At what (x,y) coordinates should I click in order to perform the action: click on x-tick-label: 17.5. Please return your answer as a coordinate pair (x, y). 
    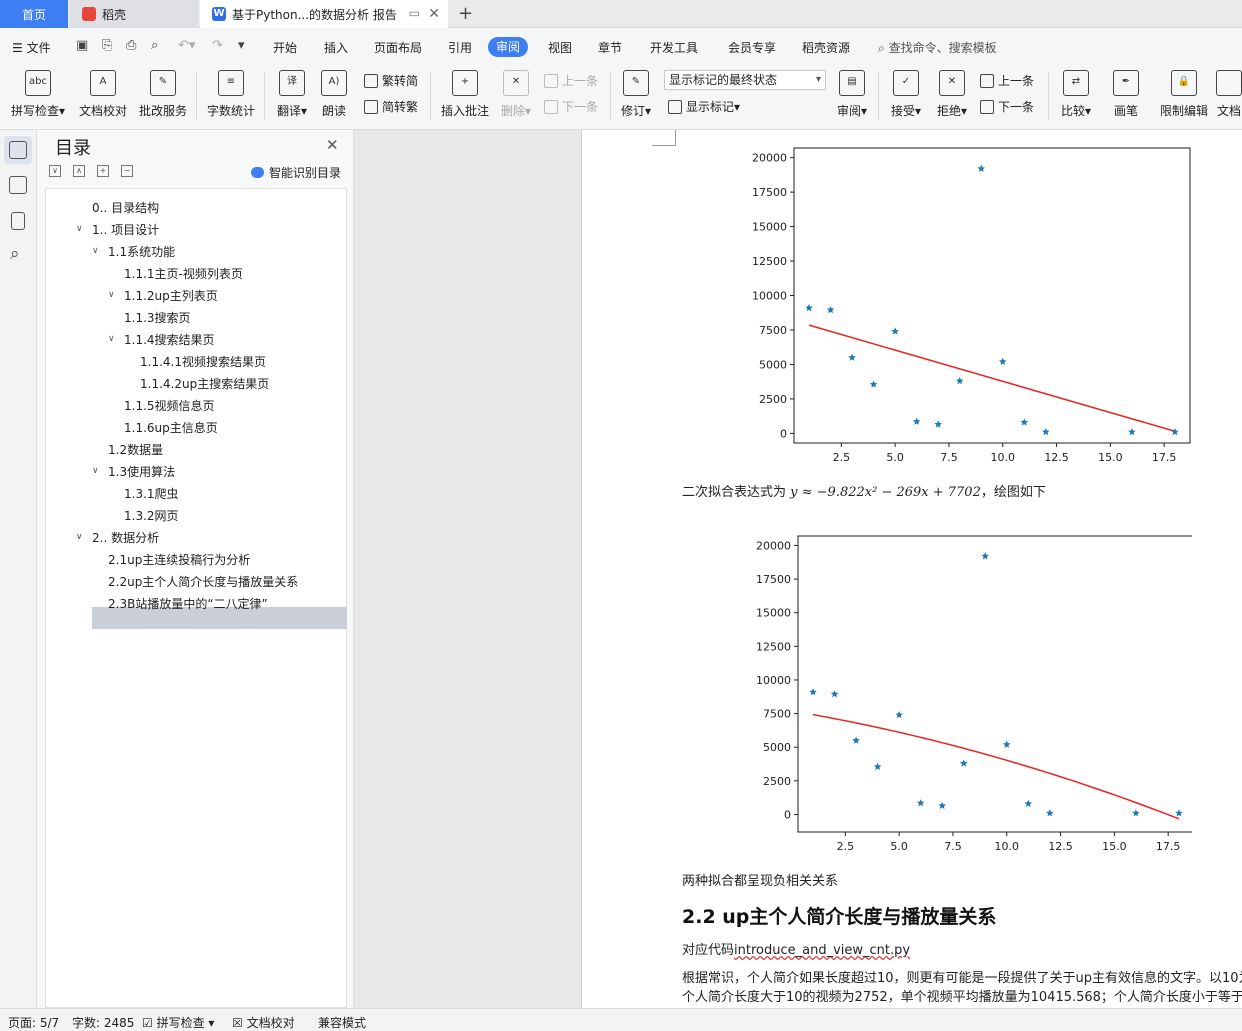
    Looking at the image, I should click on (1168, 846).